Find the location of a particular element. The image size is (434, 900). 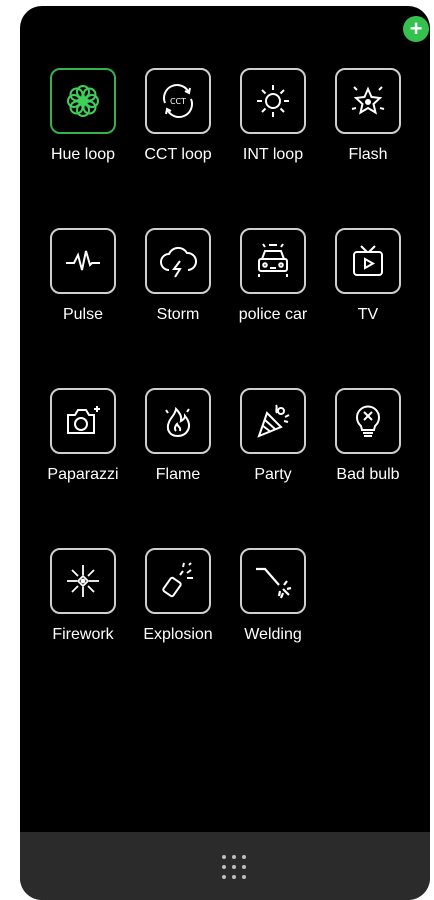

effect-pulse: Pulse is located at coordinates (83, 288).